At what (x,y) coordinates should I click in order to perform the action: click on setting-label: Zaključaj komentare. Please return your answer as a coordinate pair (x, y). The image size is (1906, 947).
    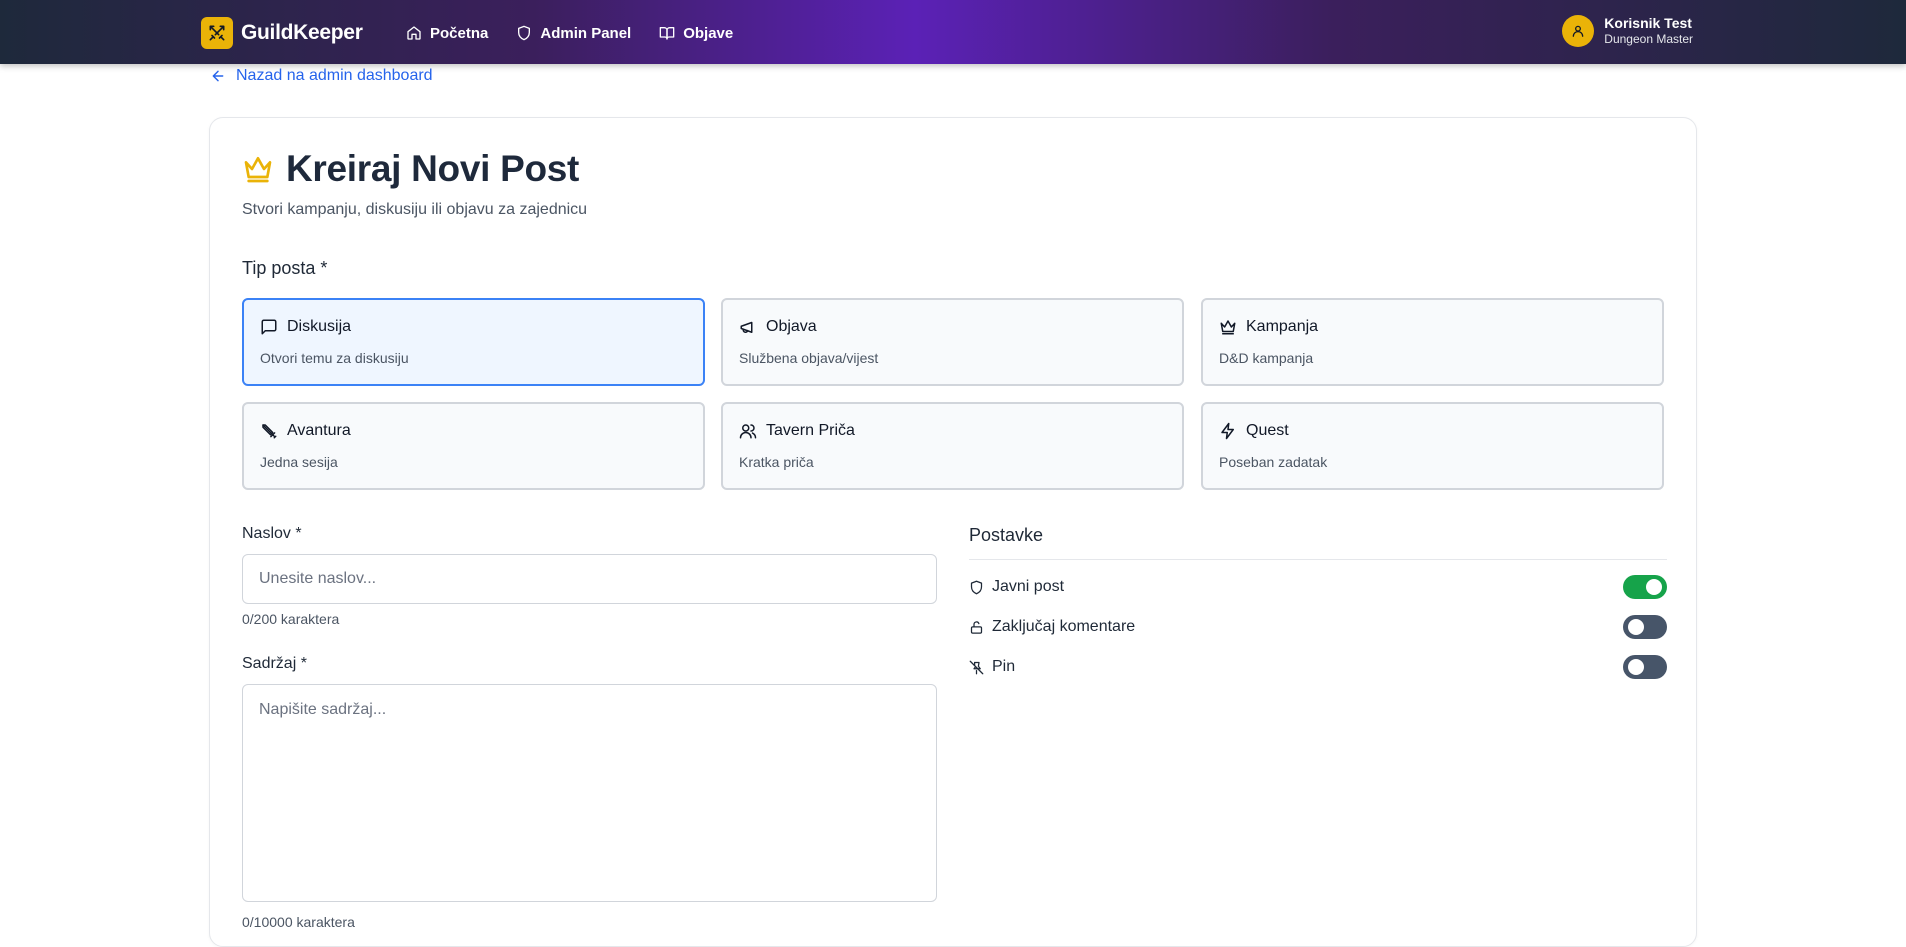
    Looking at the image, I should click on (1064, 626).